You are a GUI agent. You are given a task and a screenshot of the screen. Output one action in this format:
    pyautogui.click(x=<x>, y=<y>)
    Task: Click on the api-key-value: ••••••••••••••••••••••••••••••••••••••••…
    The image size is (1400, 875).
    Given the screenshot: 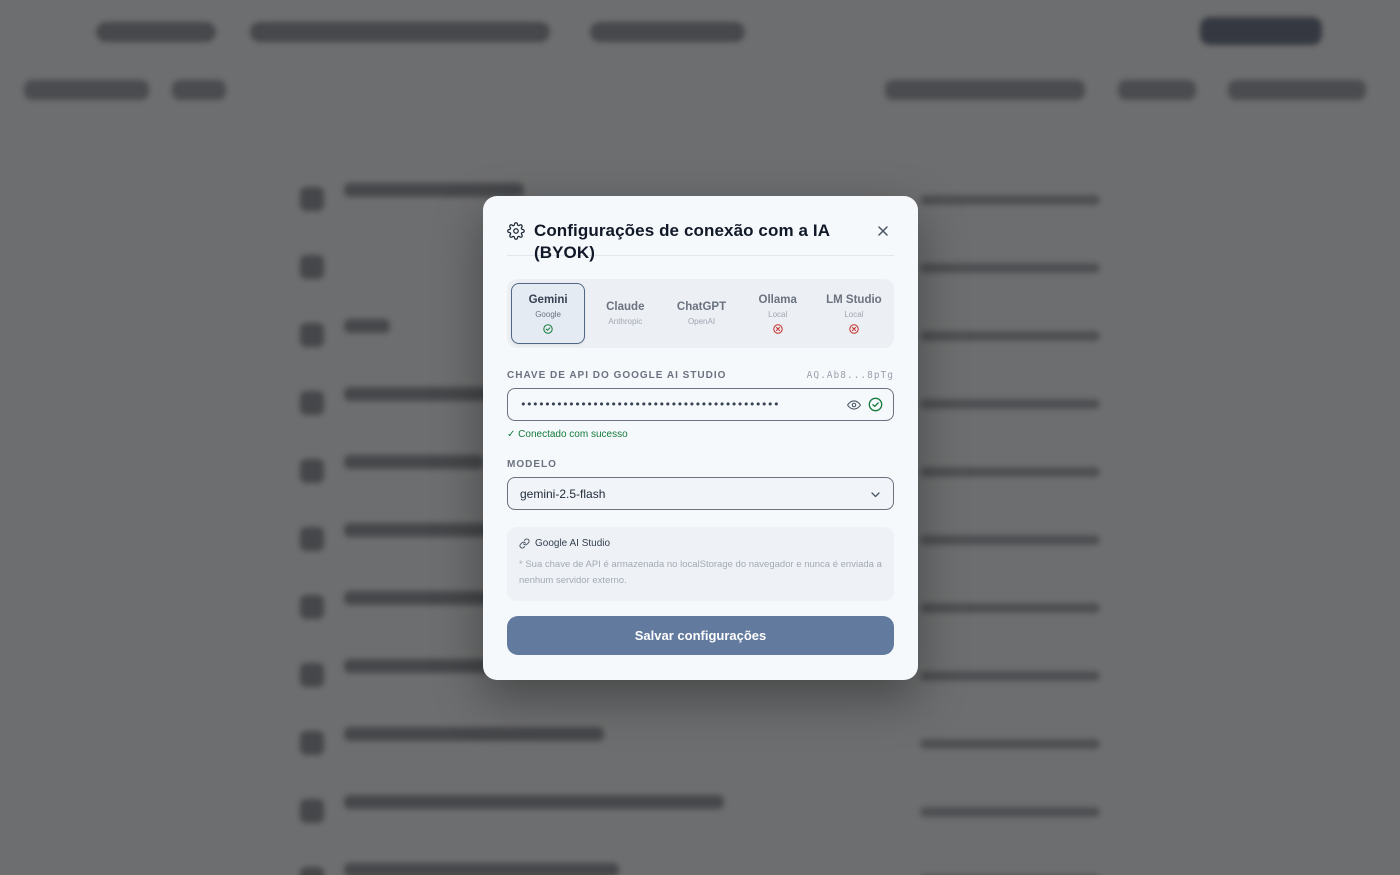 What is the action you would take?
    pyautogui.click(x=676, y=405)
    